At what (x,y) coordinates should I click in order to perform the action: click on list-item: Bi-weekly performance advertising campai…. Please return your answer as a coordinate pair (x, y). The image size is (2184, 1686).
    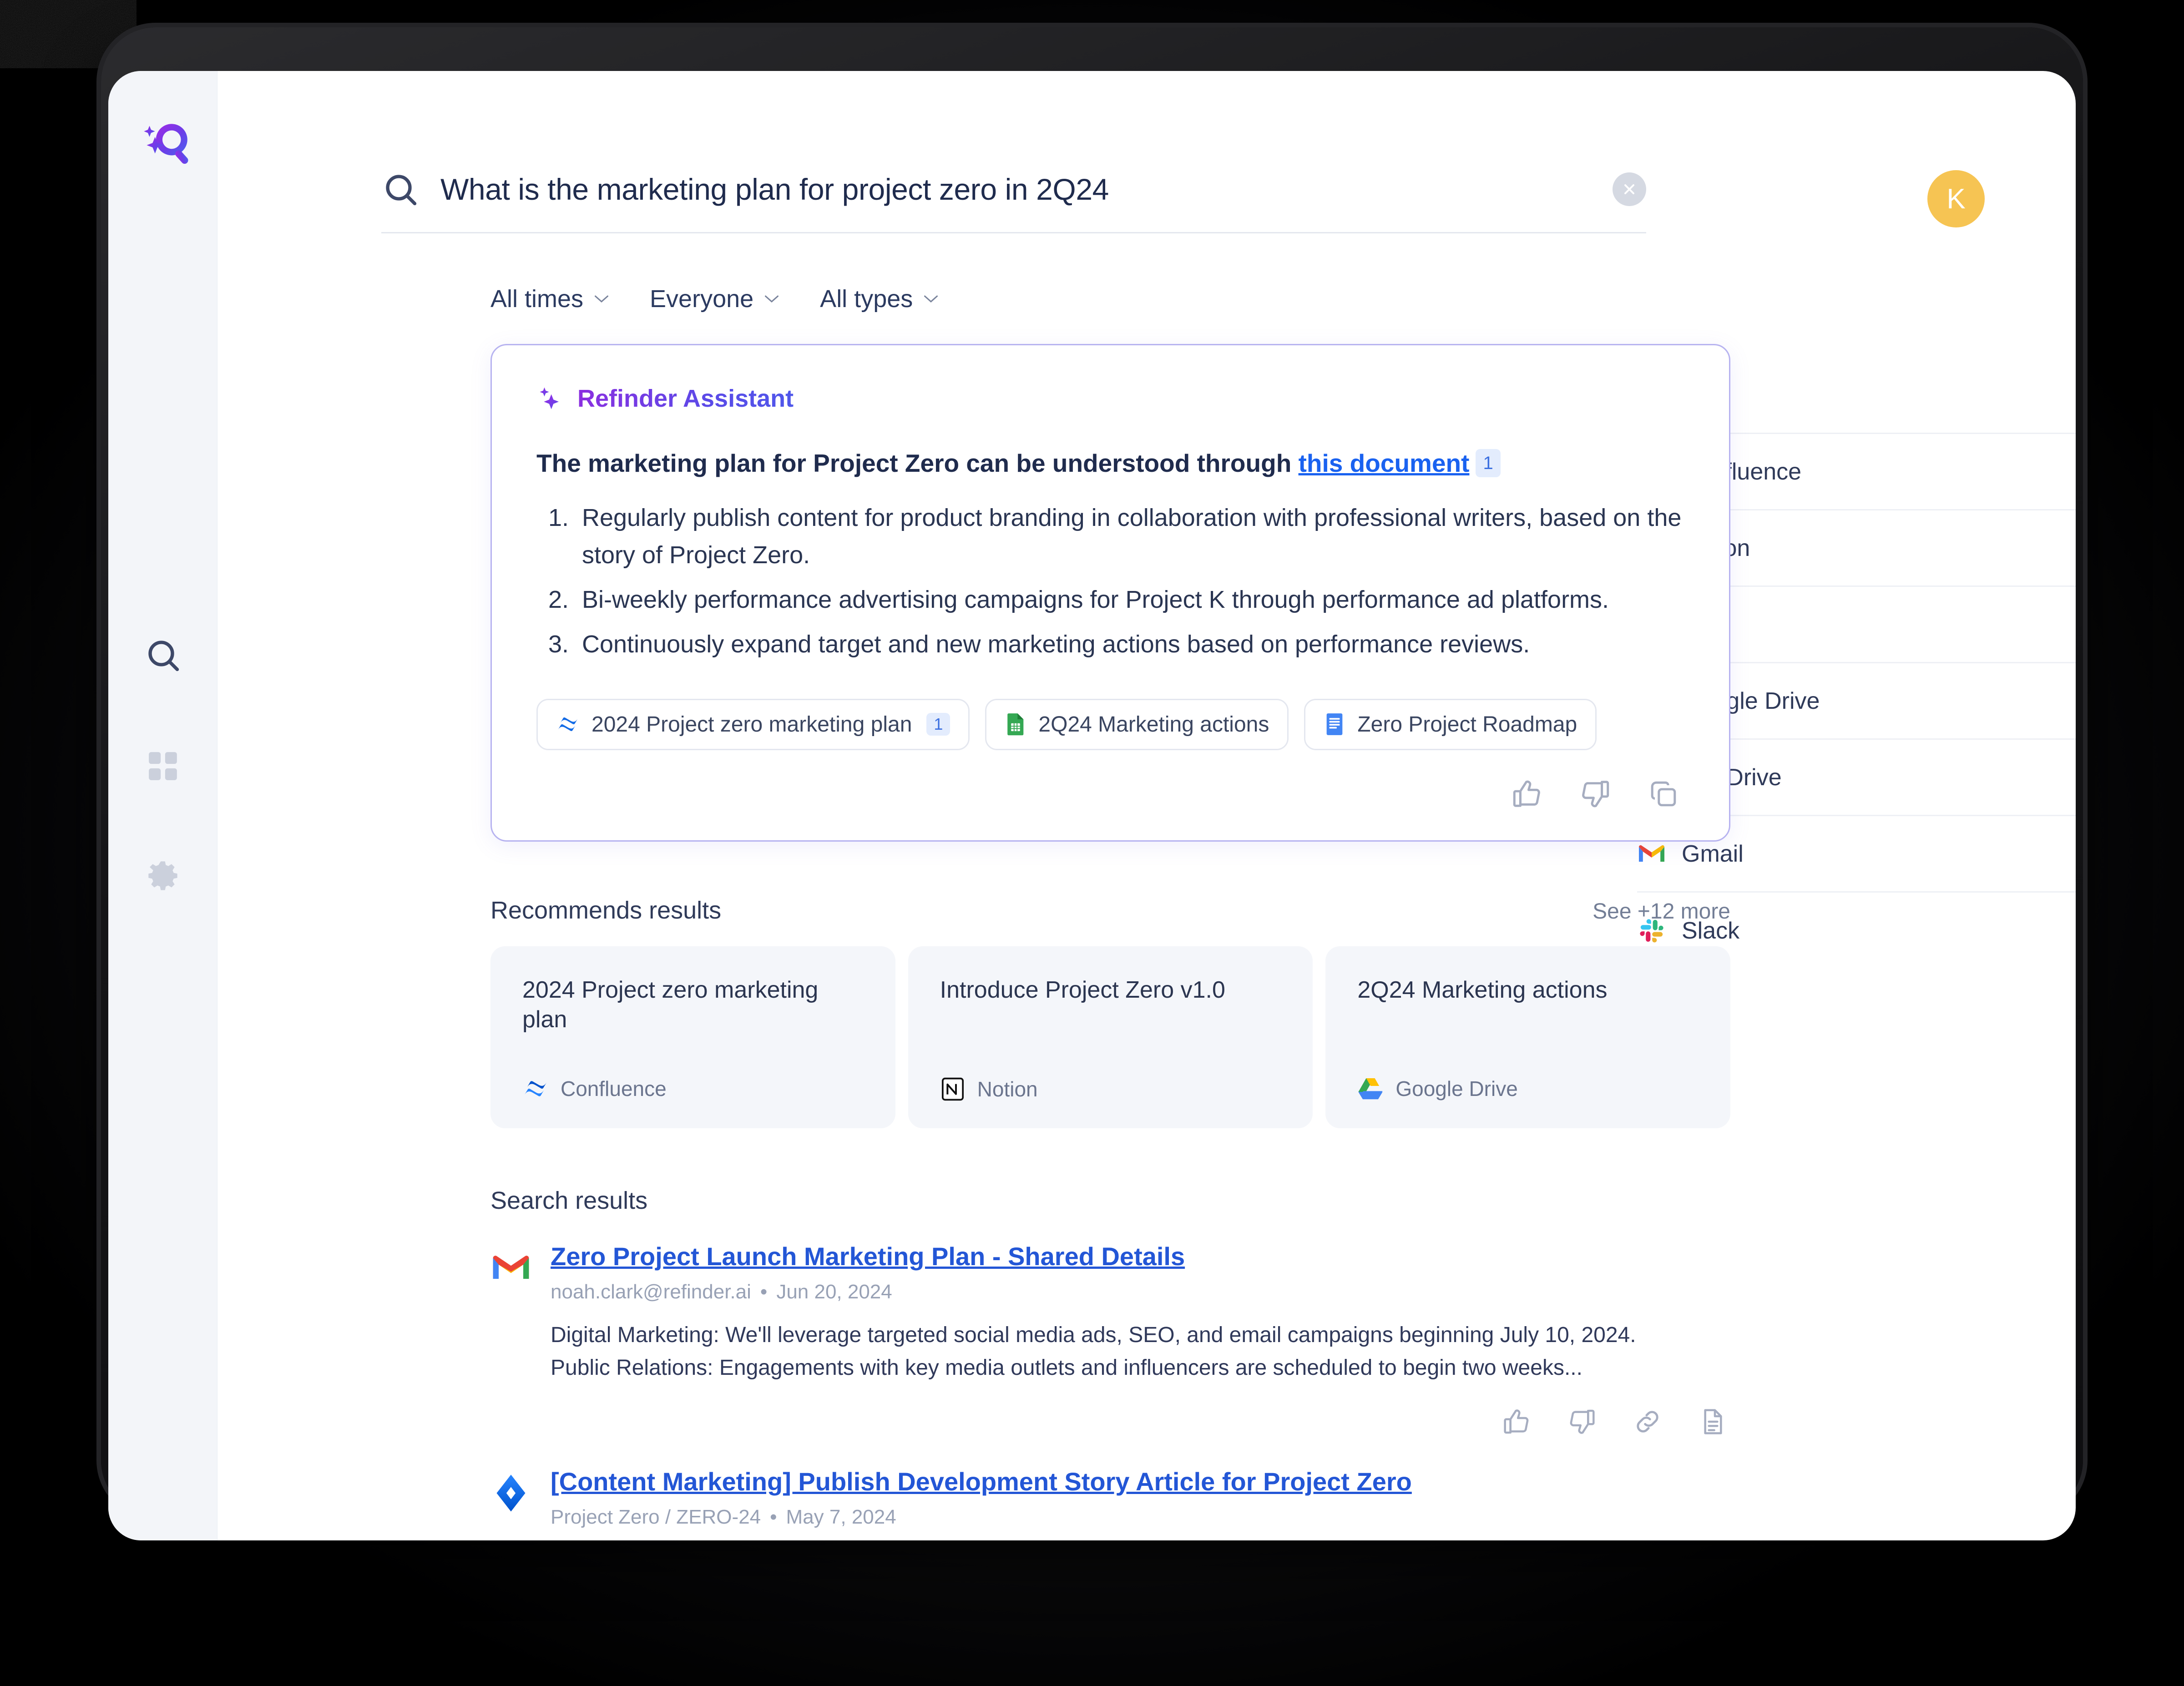
    Looking at the image, I should click on (1130, 599).